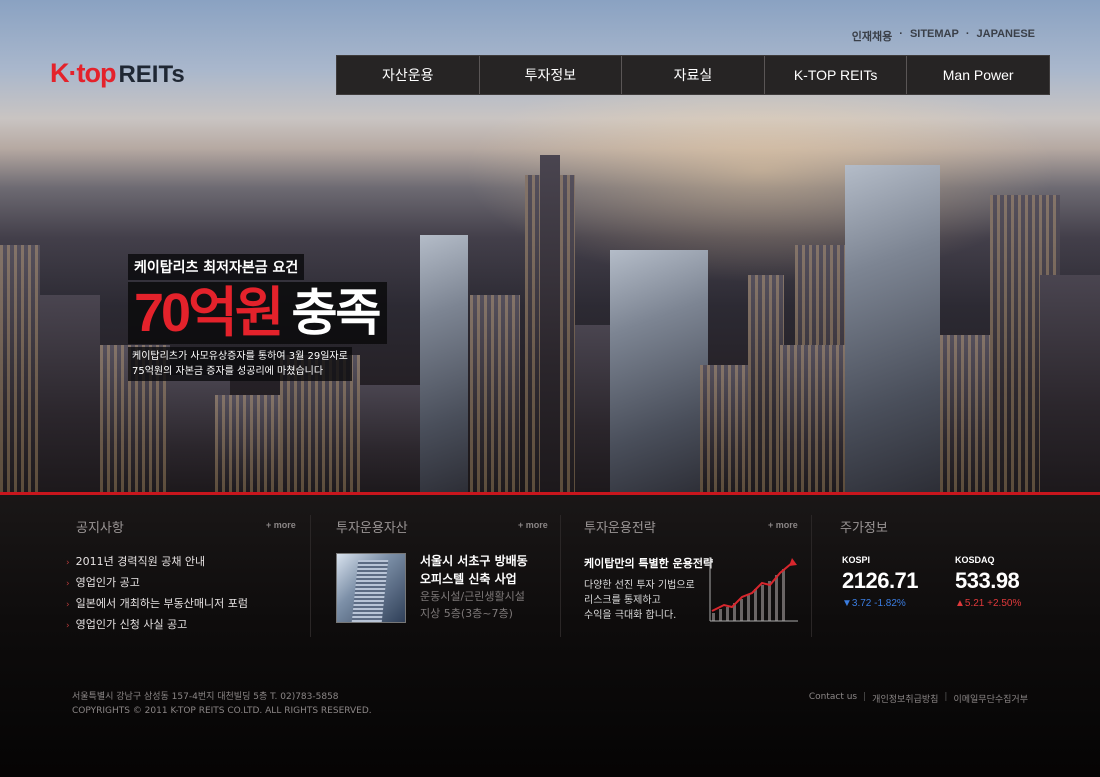 The image size is (1100, 777). Describe the element at coordinates (157, 604) in the screenshot. I see `notice-item: › 일본에서 개최하는 부동산매니저 포럼` at that location.